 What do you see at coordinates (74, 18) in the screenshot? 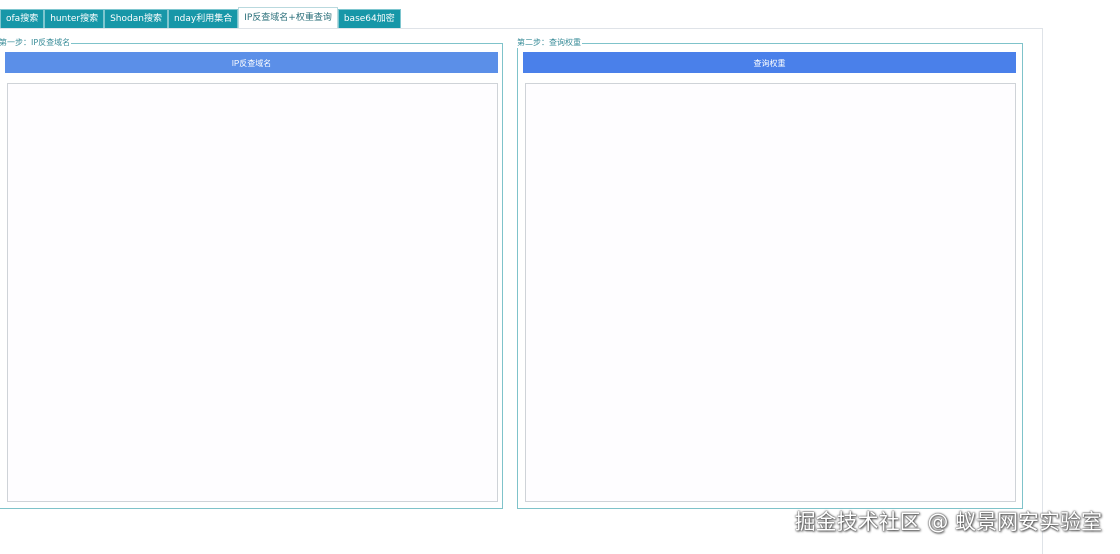
I see `tab-hunter-search: hunter搜索` at bounding box center [74, 18].